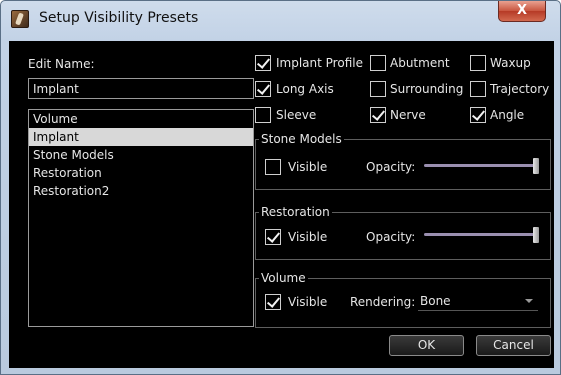 The width and height of the screenshot is (561, 375). Describe the element at coordinates (478, 89) in the screenshot. I see `trajectory-checkbox` at that location.